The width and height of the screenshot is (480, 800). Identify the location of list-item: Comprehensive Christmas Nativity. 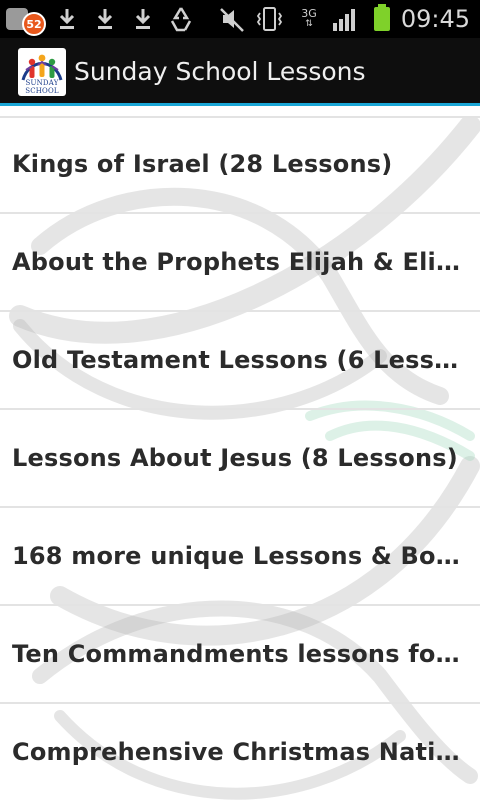
(240, 752).